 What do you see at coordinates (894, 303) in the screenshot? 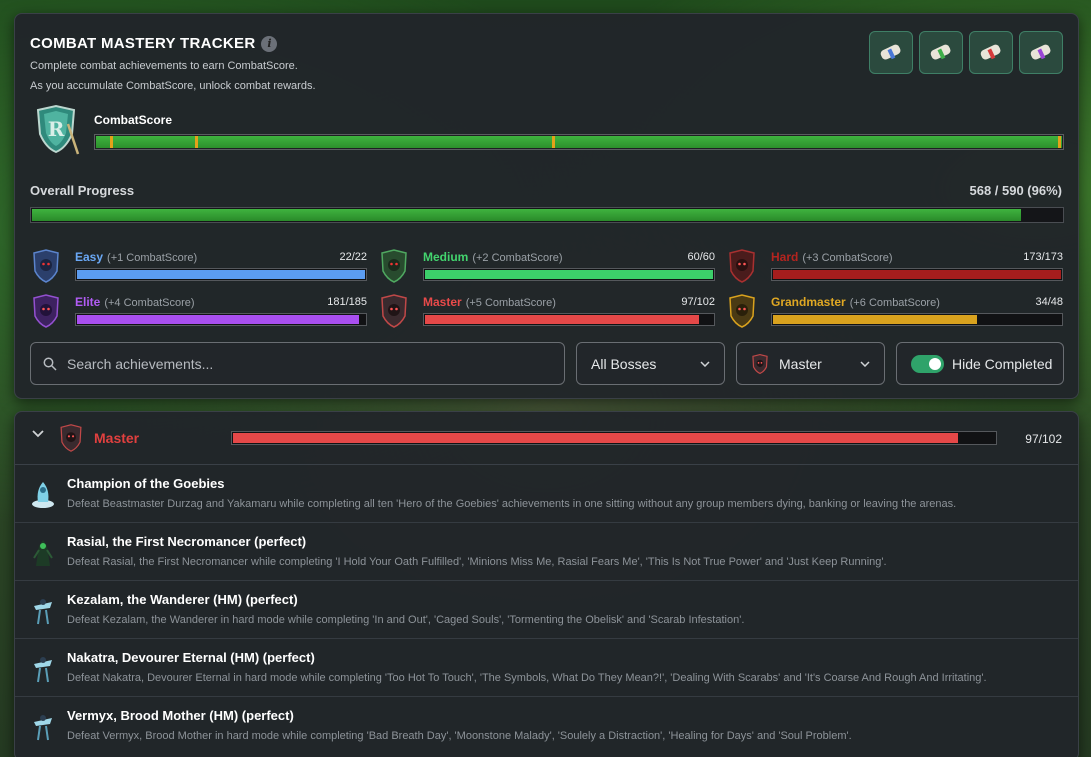
I see `tier-bonus: (+6 CombatScore)` at bounding box center [894, 303].